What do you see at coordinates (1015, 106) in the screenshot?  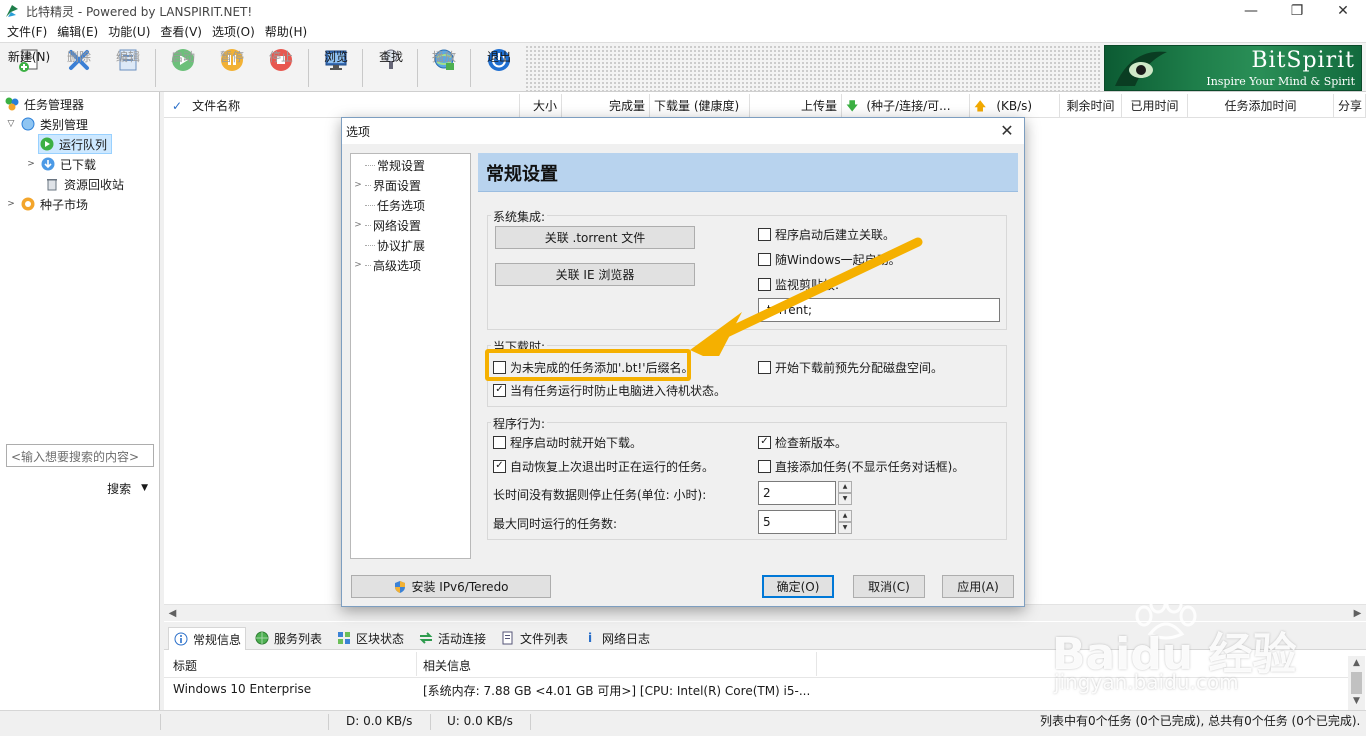 I see `column-speed: 🡅 (KB/s)` at bounding box center [1015, 106].